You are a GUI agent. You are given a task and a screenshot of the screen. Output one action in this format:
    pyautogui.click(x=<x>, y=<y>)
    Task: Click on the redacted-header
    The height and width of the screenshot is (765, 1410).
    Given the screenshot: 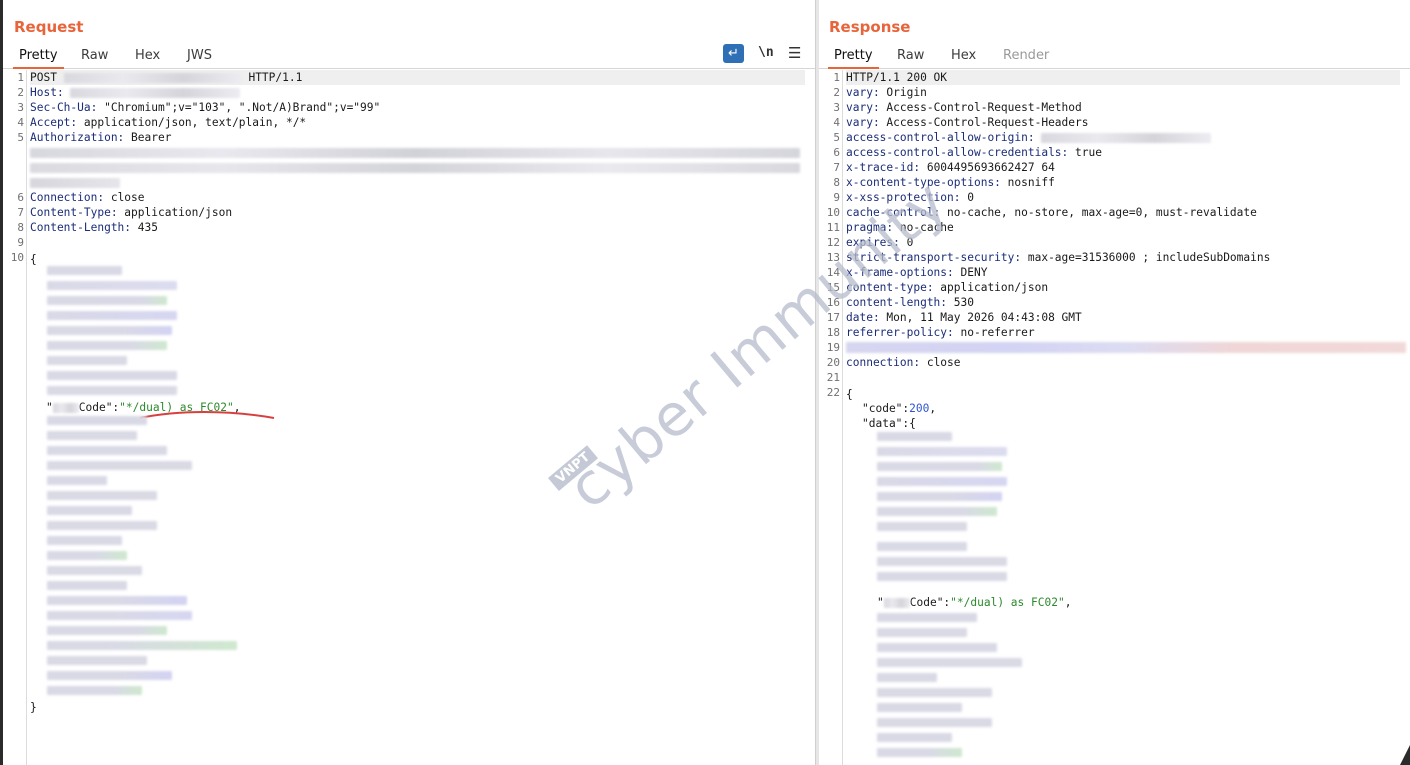 What is the action you would take?
    pyautogui.click(x=1126, y=347)
    